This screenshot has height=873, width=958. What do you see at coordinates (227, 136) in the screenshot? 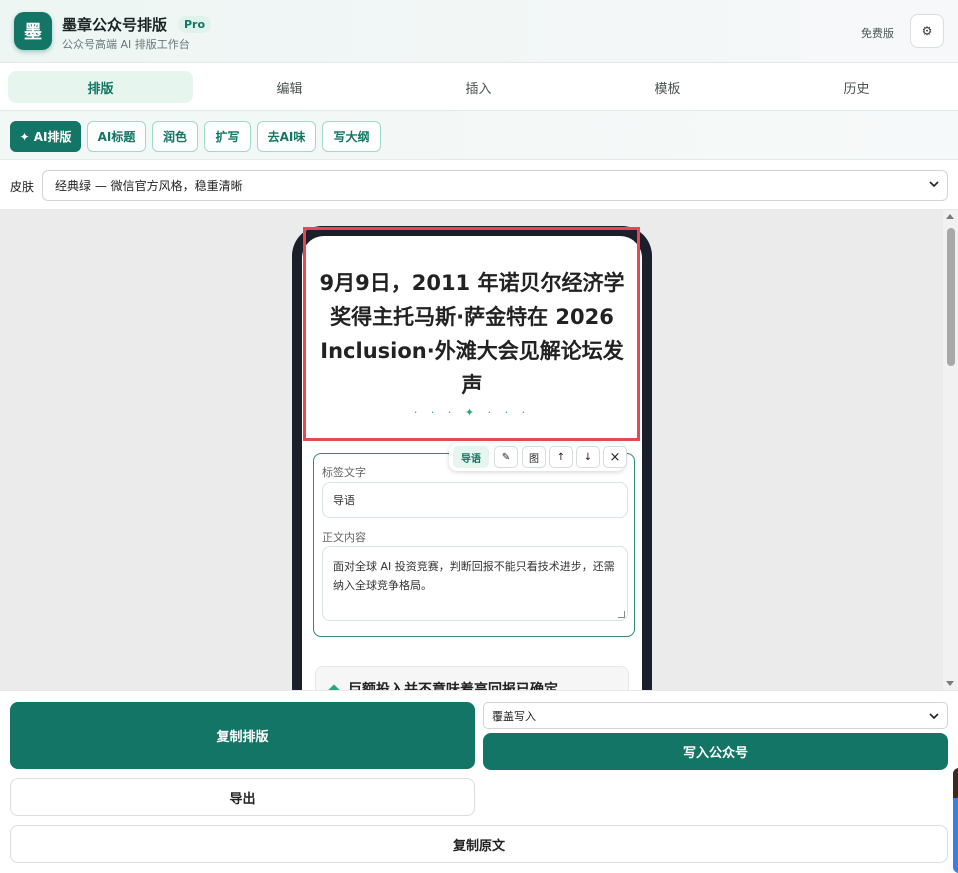
I see `expand-button: 扩写` at bounding box center [227, 136].